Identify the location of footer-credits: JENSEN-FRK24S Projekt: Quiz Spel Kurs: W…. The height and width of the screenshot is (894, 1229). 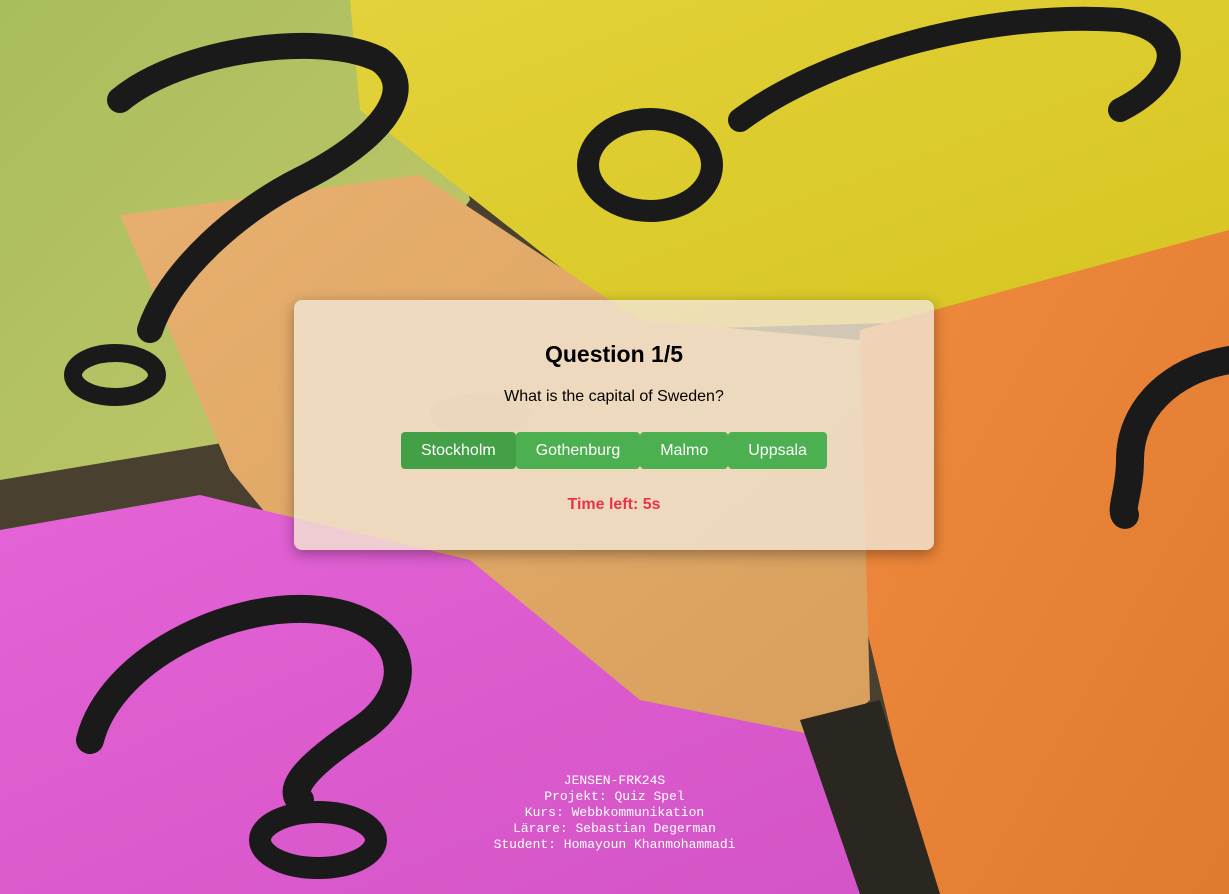
(614, 813).